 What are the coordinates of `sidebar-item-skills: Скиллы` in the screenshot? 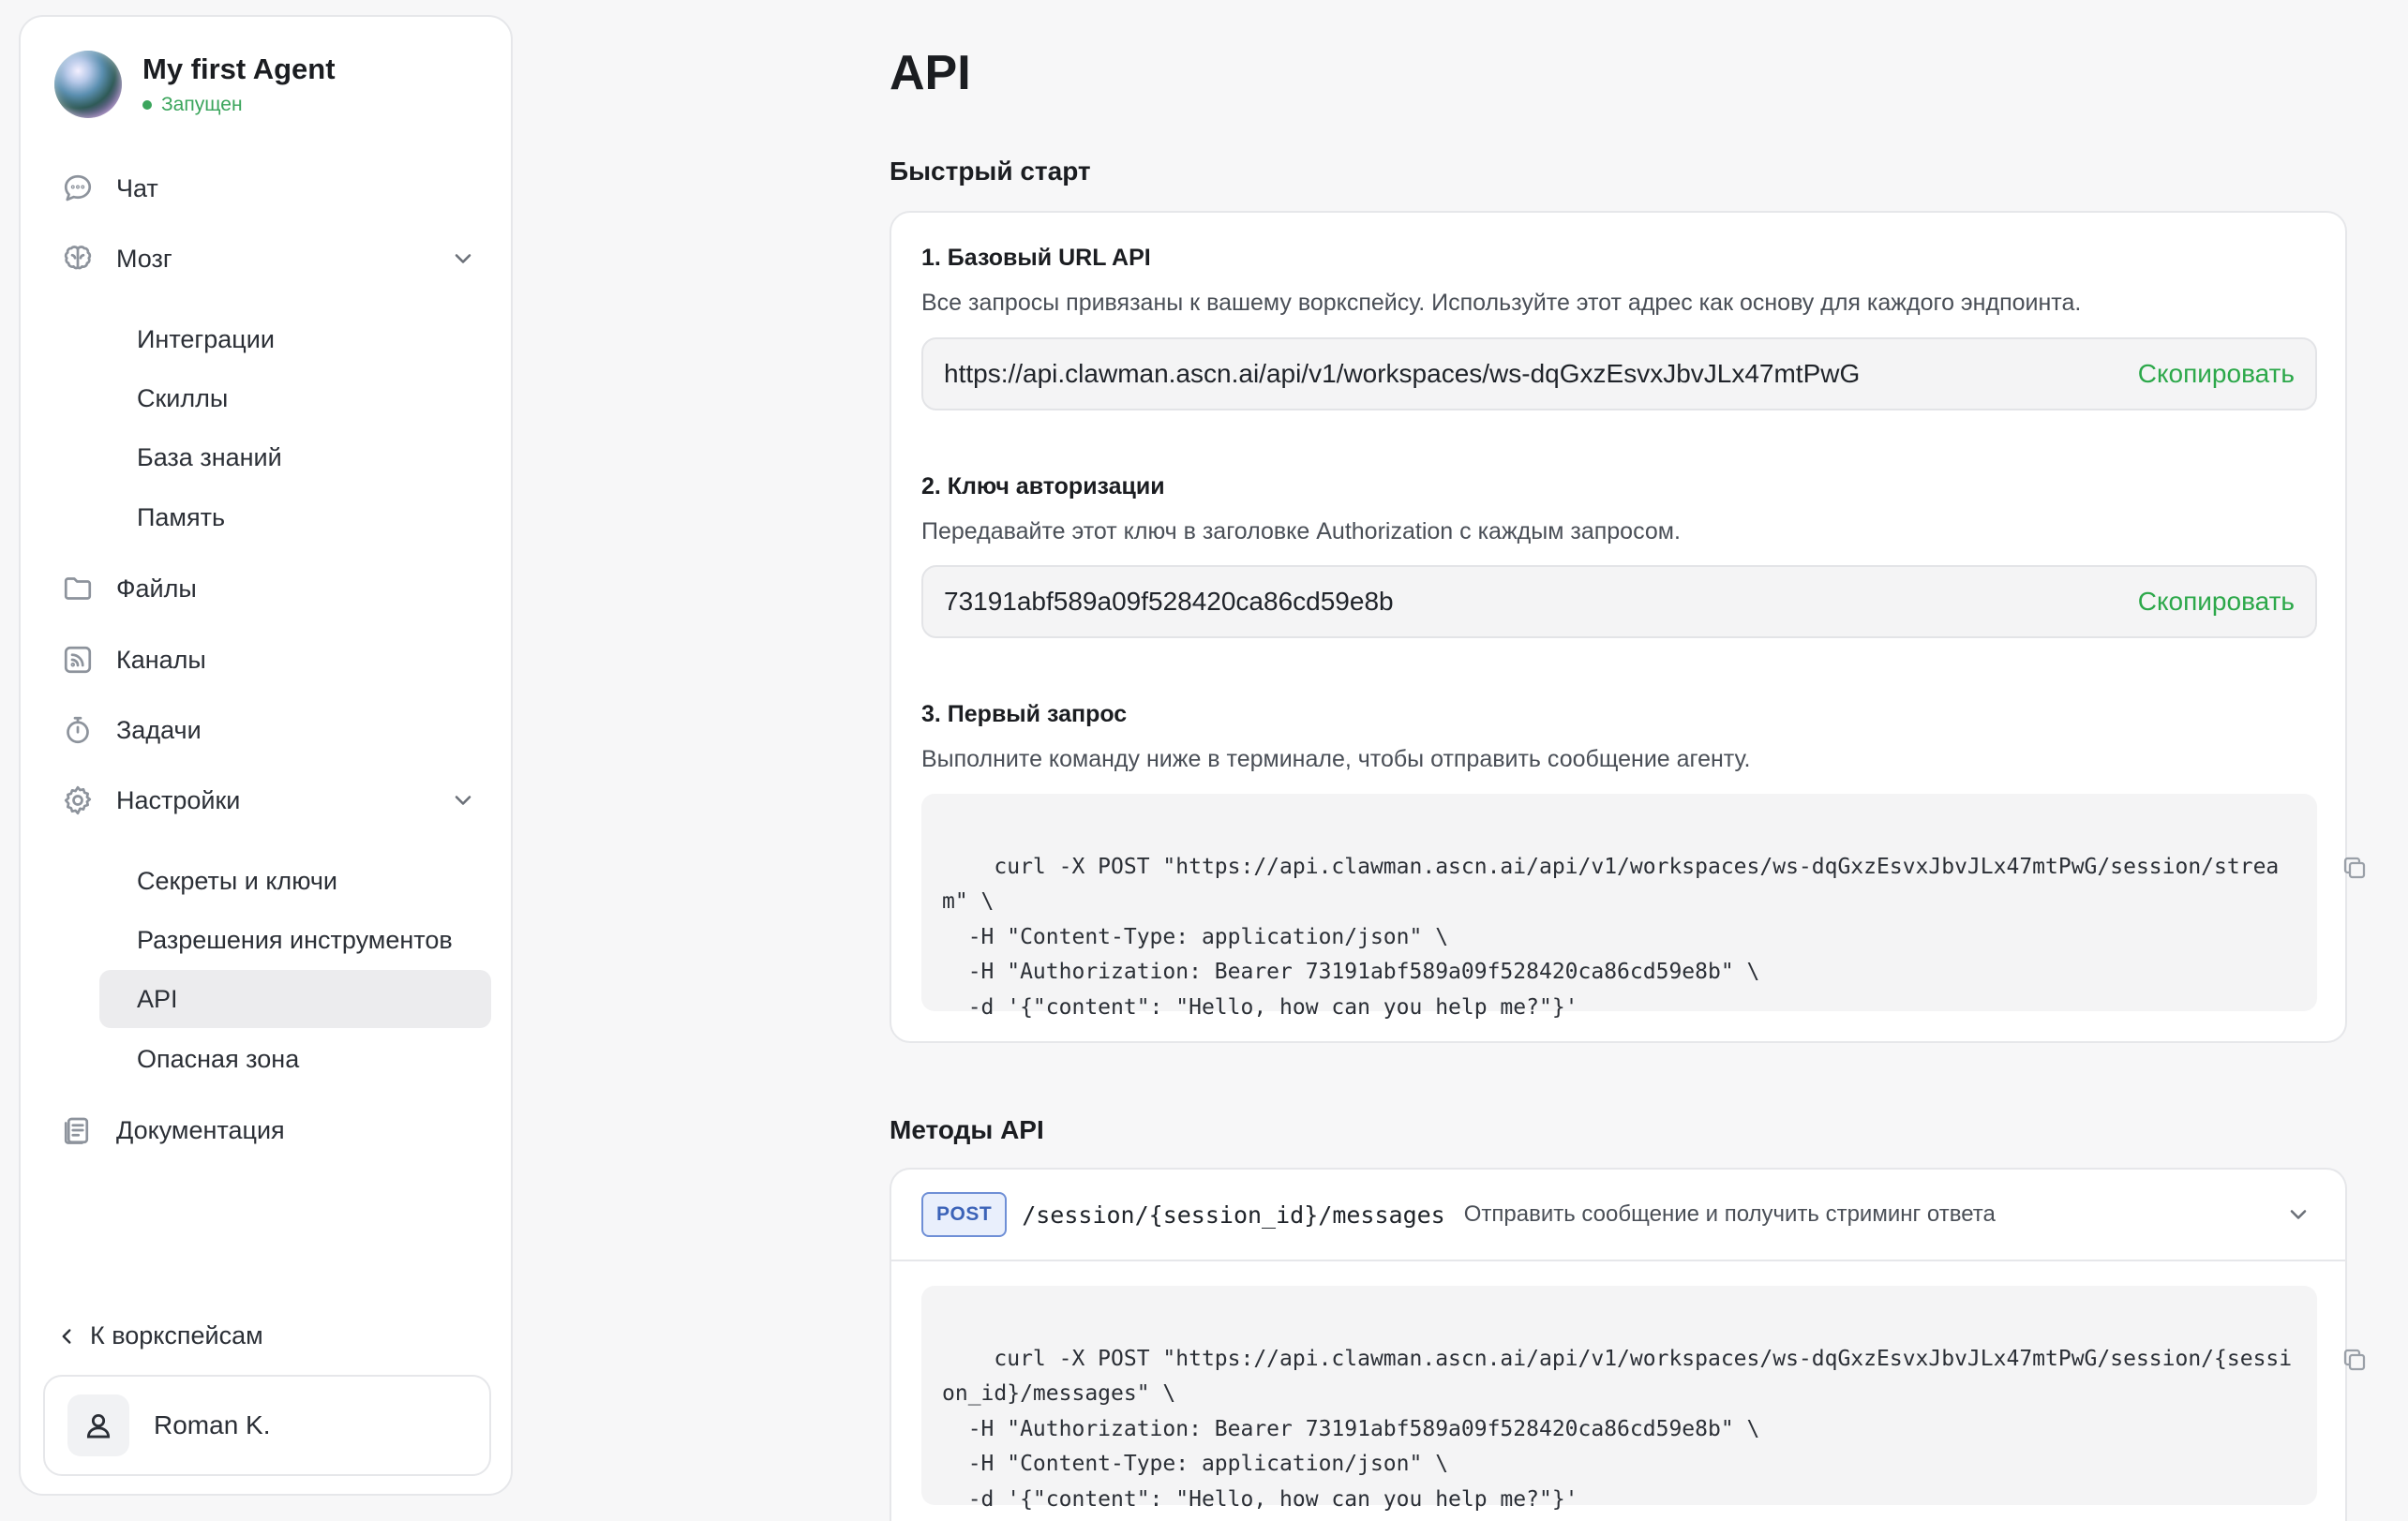 It's located at (295, 398).